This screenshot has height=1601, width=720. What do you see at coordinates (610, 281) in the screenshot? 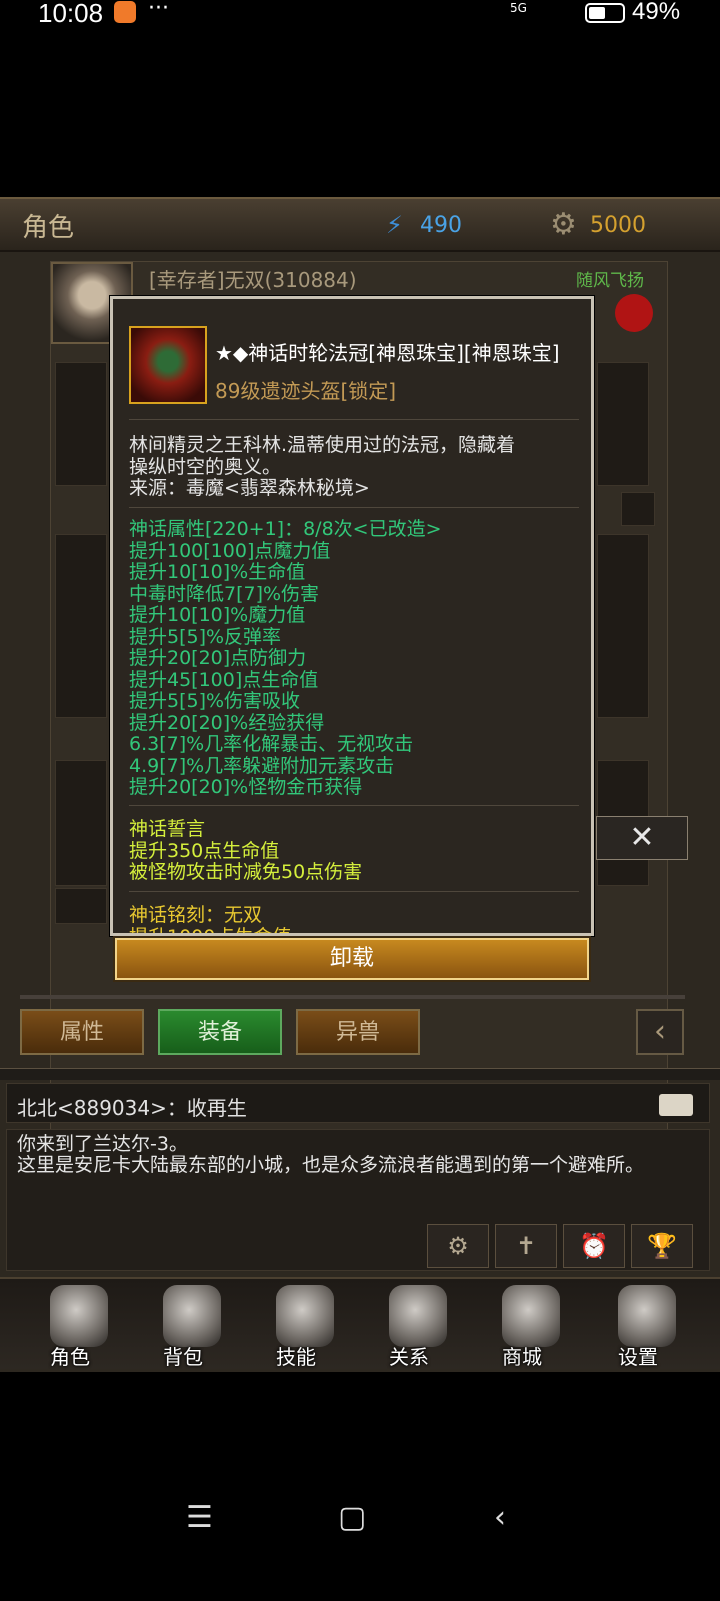
I see `guild-name: 随风飞扬` at bounding box center [610, 281].